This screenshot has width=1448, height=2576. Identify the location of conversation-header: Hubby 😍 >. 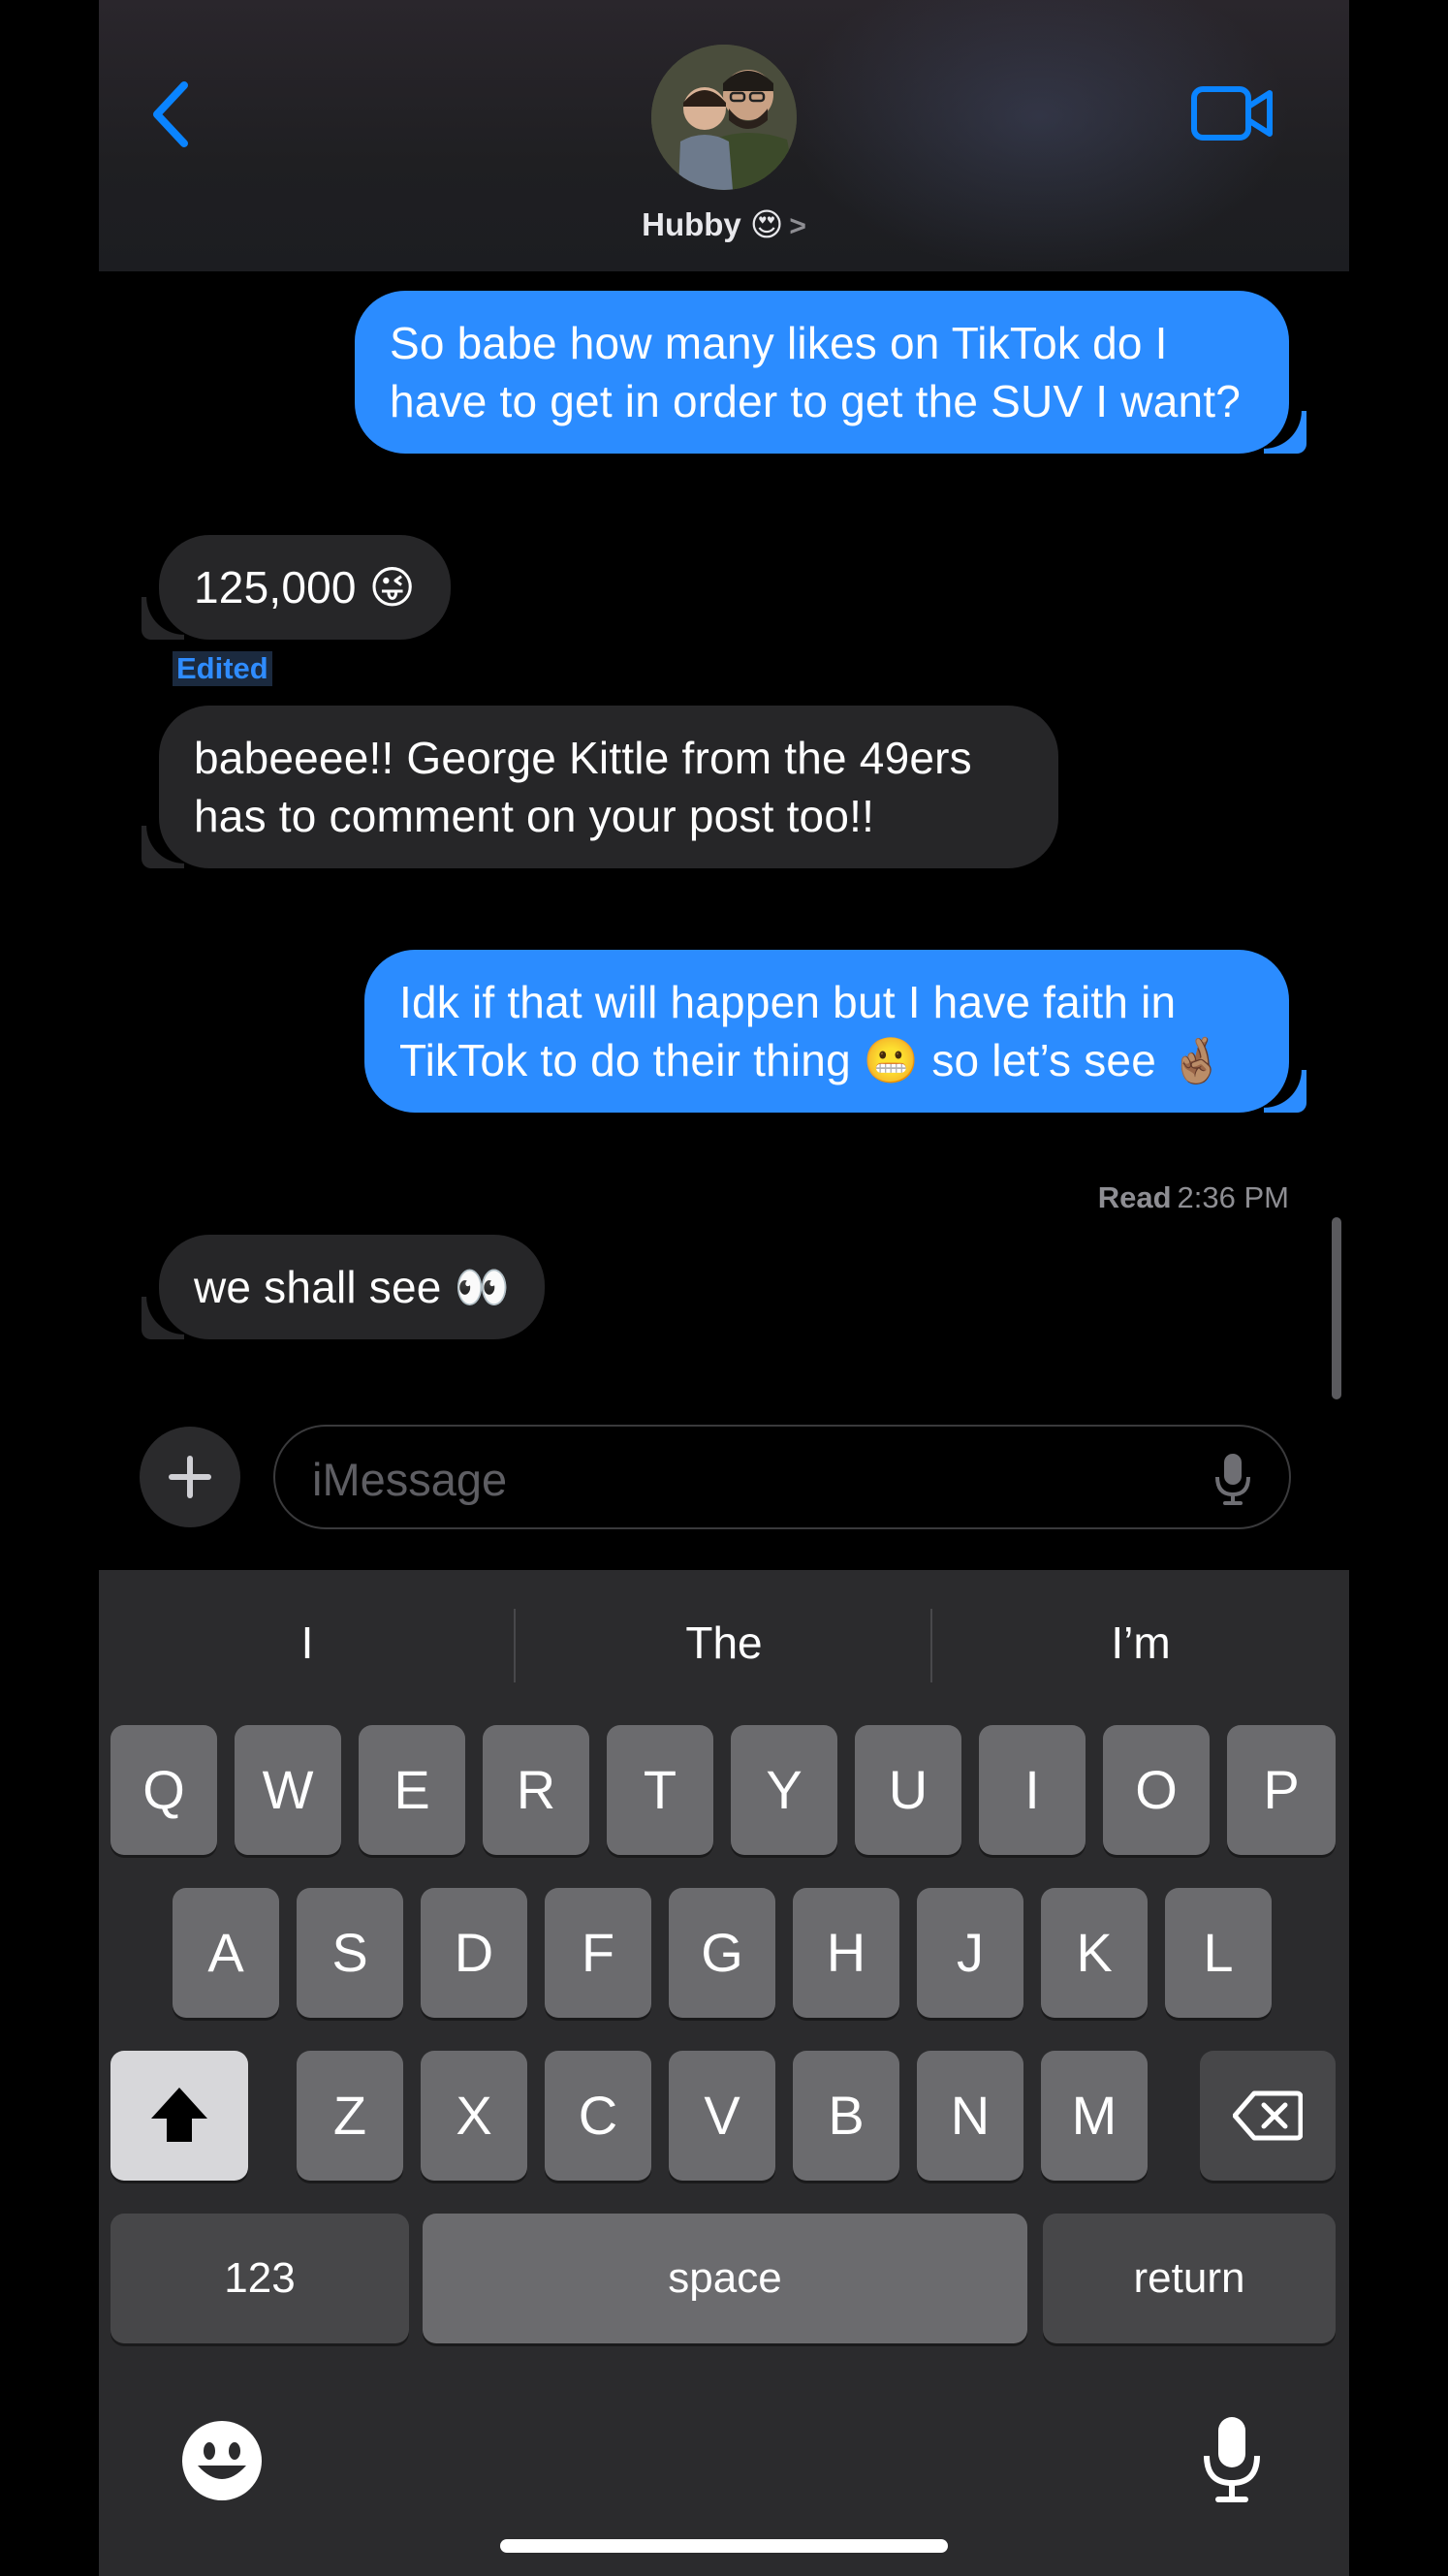
(724, 135).